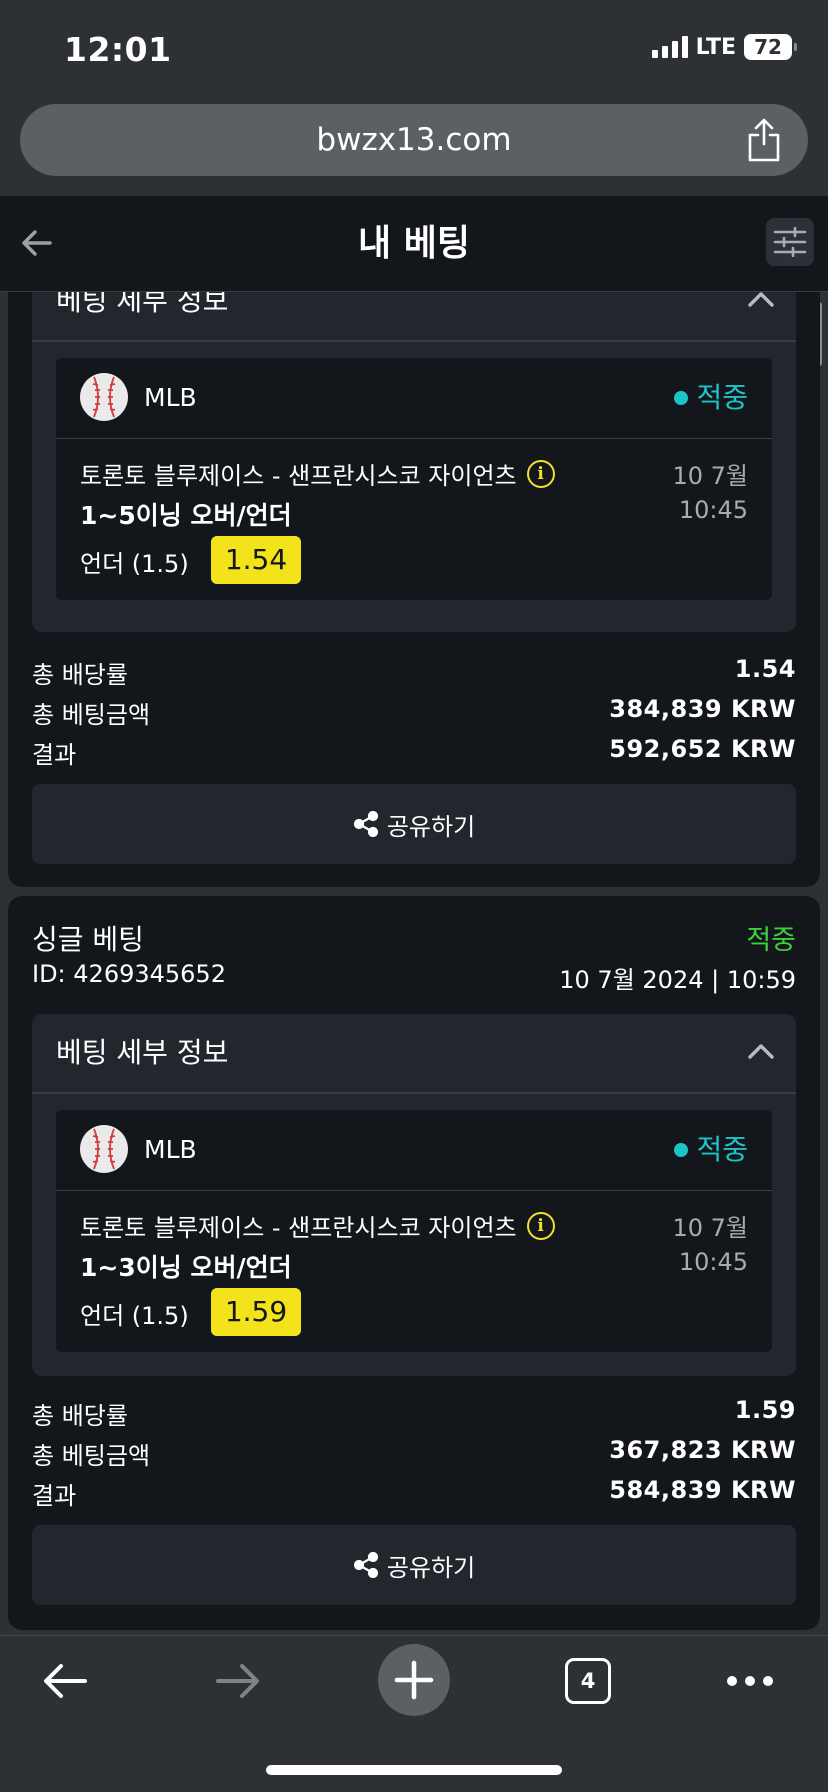 This screenshot has height=1792, width=828. What do you see at coordinates (414, 672) in the screenshot?
I see `total-odds-row: 총 배당률 1.54` at bounding box center [414, 672].